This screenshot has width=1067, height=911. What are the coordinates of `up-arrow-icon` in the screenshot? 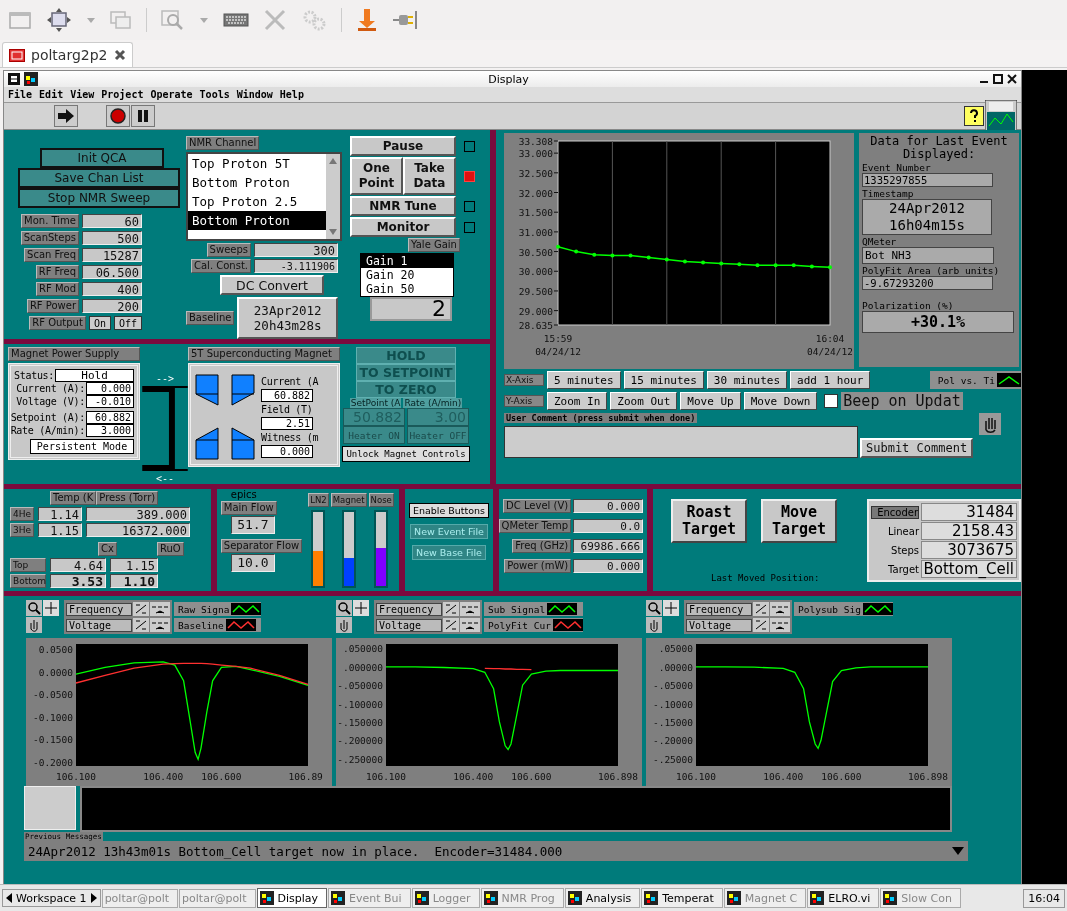 It's located at (333, 161).